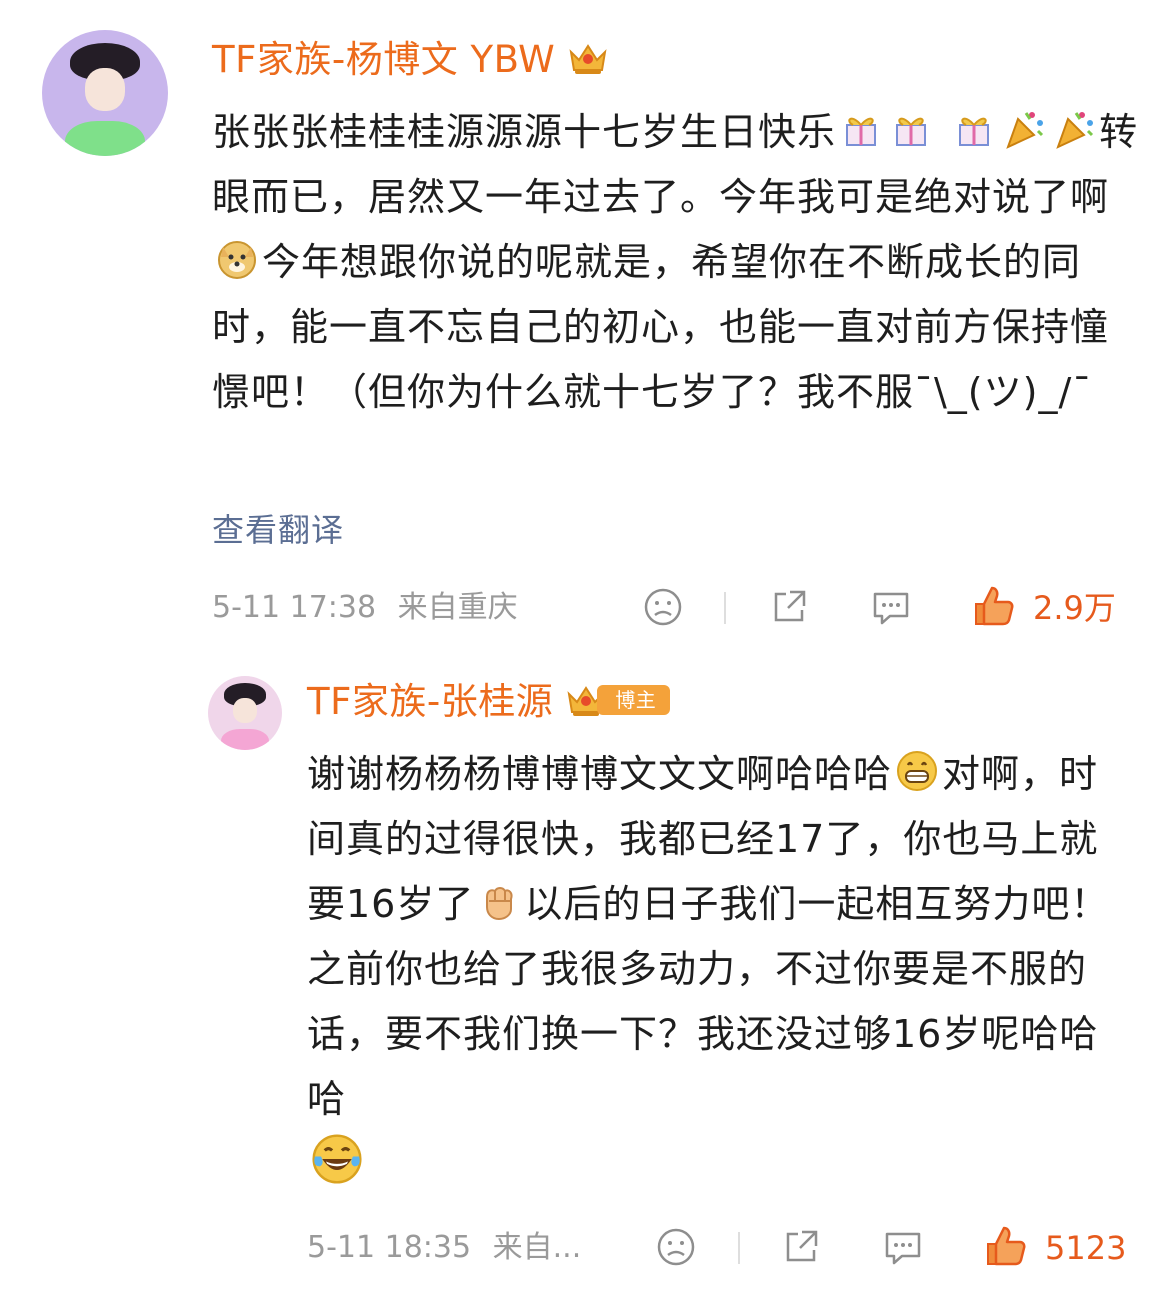  What do you see at coordinates (588, 58) in the screenshot?
I see `crown-icon` at bounding box center [588, 58].